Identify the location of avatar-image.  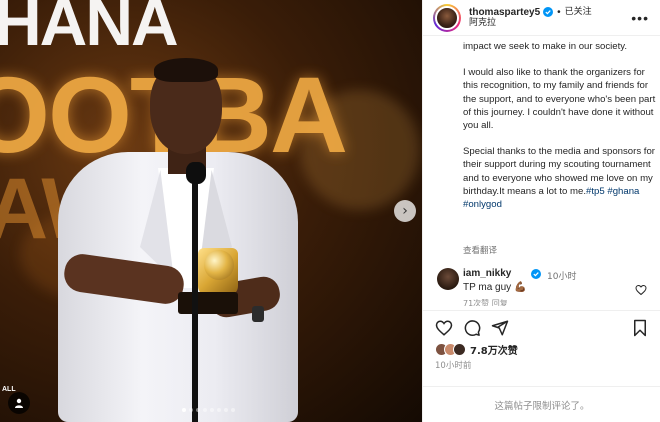
(447, 17).